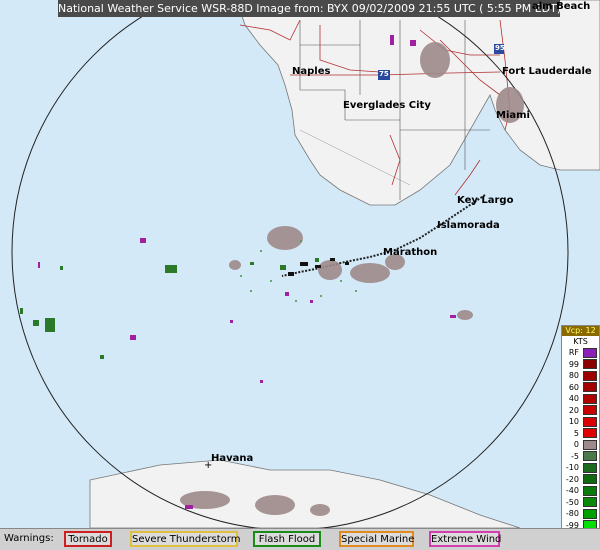 Image resolution: width=600 pixels, height=550 pixels. Describe the element at coordinates (287, 539) in the screenshot. I see `warning-flash-flood-button: Flash Flood` at that location.